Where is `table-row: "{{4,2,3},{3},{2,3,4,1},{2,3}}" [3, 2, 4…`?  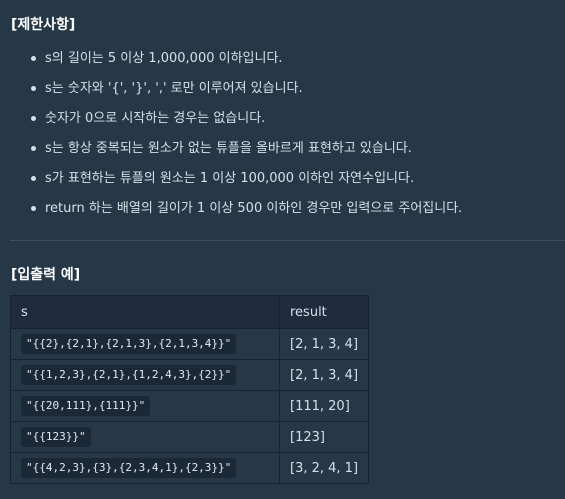 table-row: "{{4,2,3},{3},{2,3,4,1},{2,3}}" [3, 2, 4… is located at coordinates (189, 468).